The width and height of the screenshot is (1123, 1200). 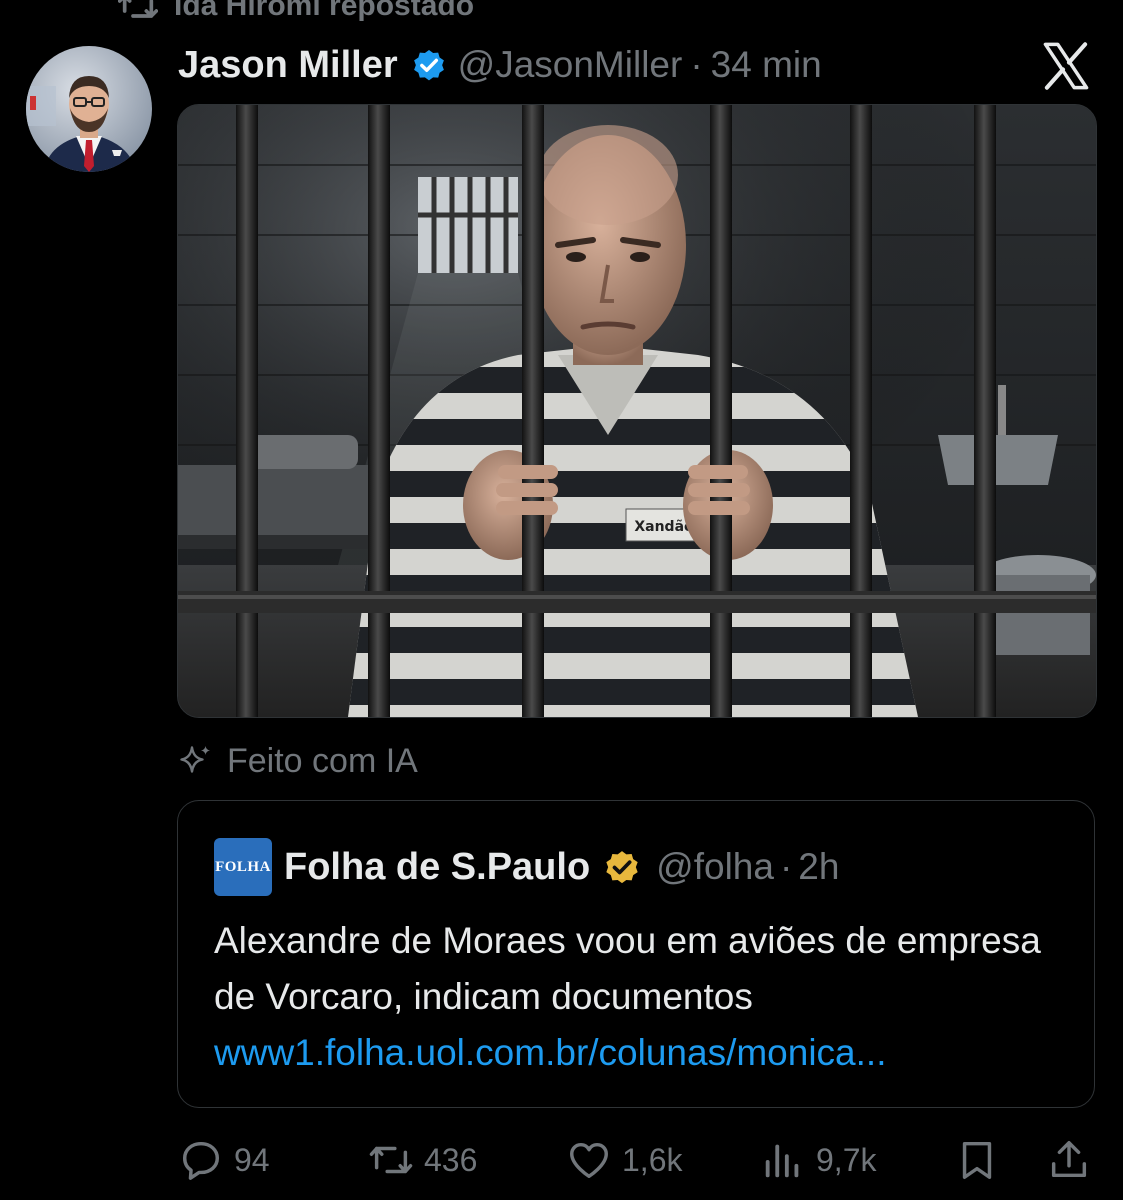 What do you see at coordinates (89, 109) in the screenshot?
I see `author-avatar` at bounding box center [89, 109].